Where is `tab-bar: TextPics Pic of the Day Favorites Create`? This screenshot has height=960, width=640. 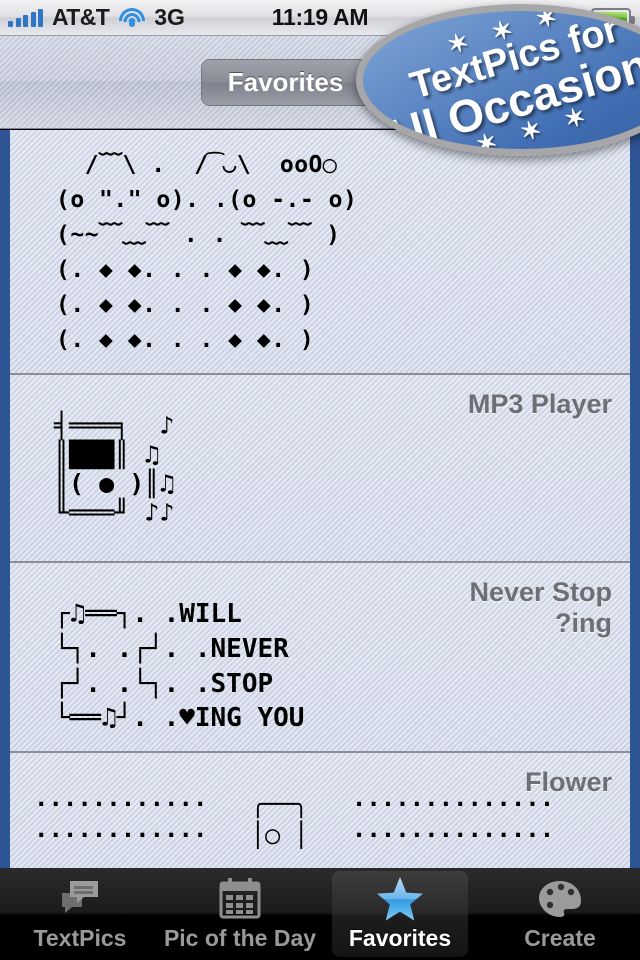
tab-bar: TextPics Pic of the Day Favorites Create is located at coordinates (320, 914).